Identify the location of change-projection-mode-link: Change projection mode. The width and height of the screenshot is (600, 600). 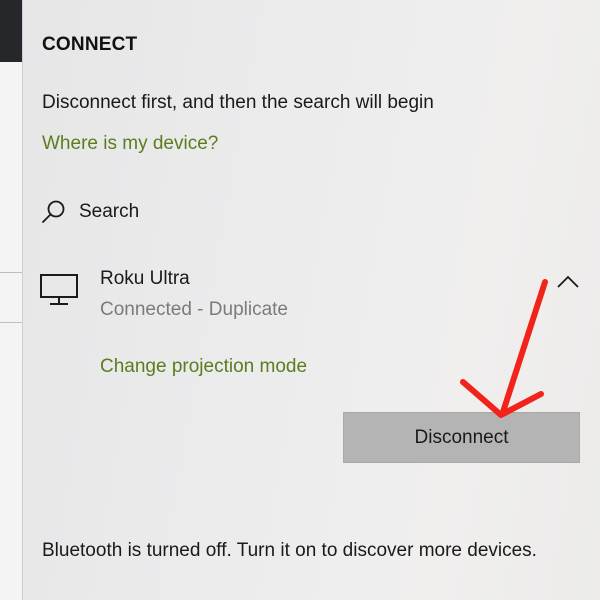
(203, 367).